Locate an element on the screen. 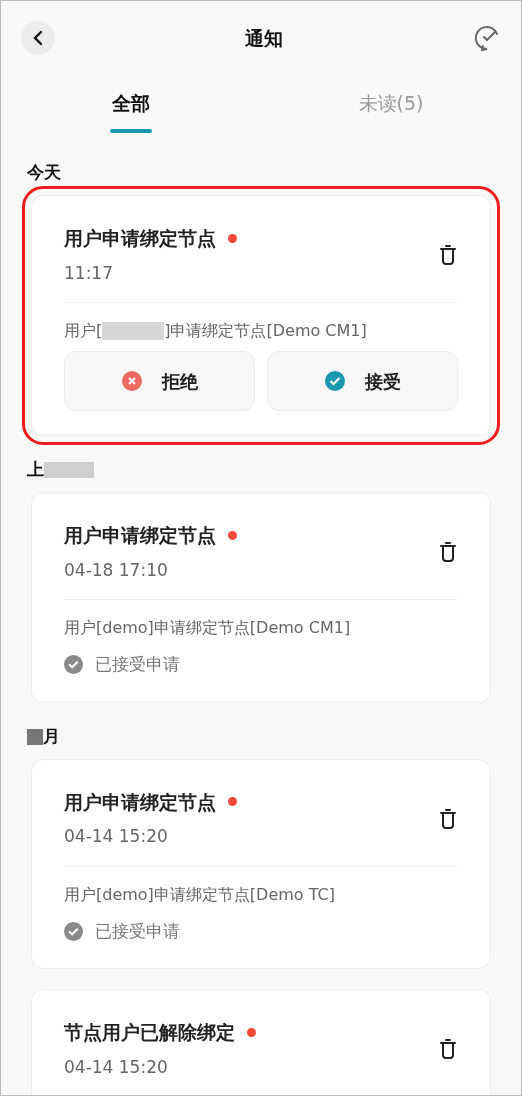 The height and width of the screenshot is (1096, 522). notification-message: 用户[demo]申请绑定节点[Demo CM1] is located at coordinates (207, 628).